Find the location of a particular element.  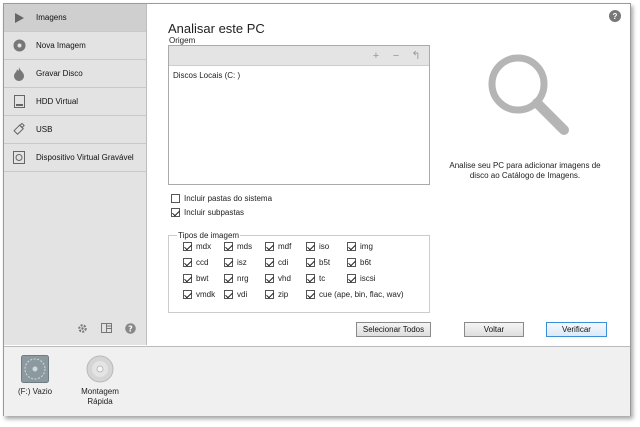

checkbox-label: zip is located at coordinates (283, 294).